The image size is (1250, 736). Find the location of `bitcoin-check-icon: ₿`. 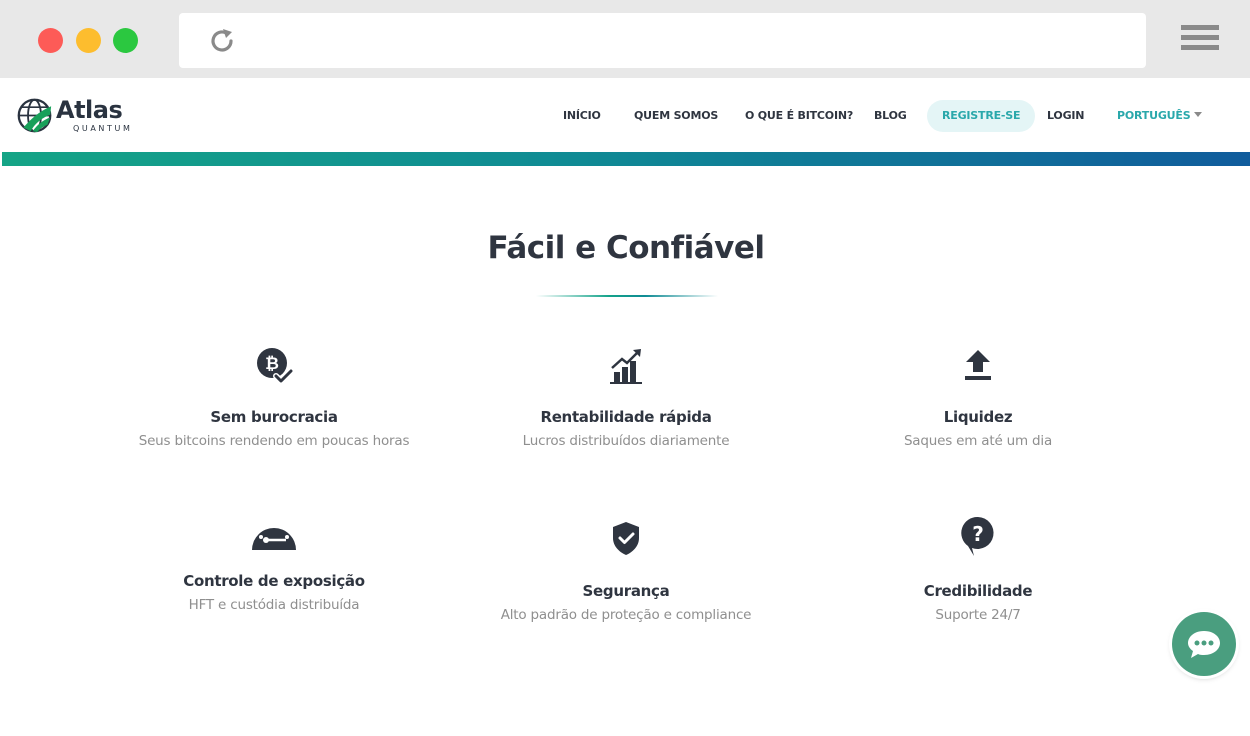

bitcoin-check-icon: ₿ is located at coordinates (275, 366).